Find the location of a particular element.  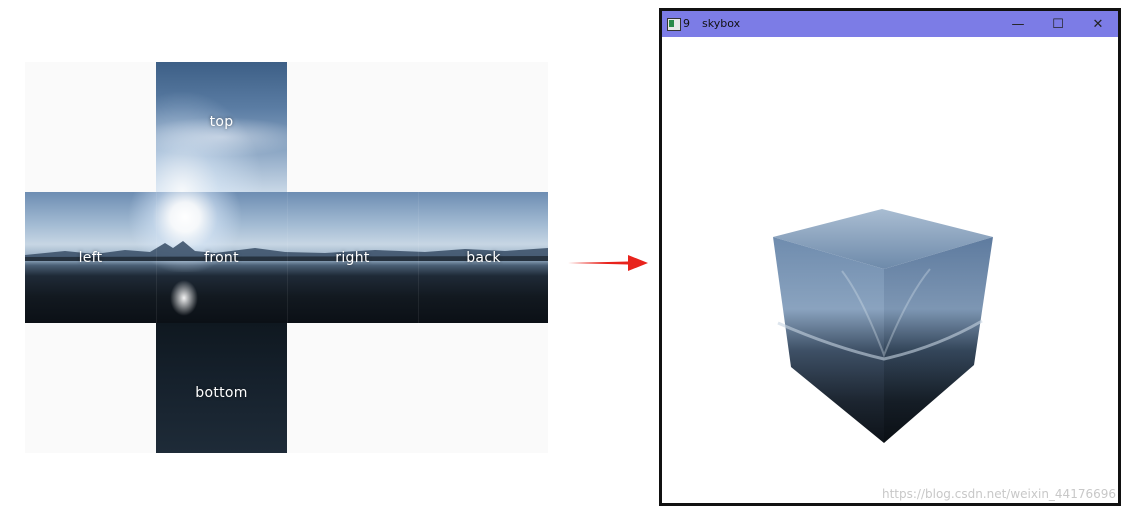

maximize-icon: ☐ is located at coordinates (1058, 24).